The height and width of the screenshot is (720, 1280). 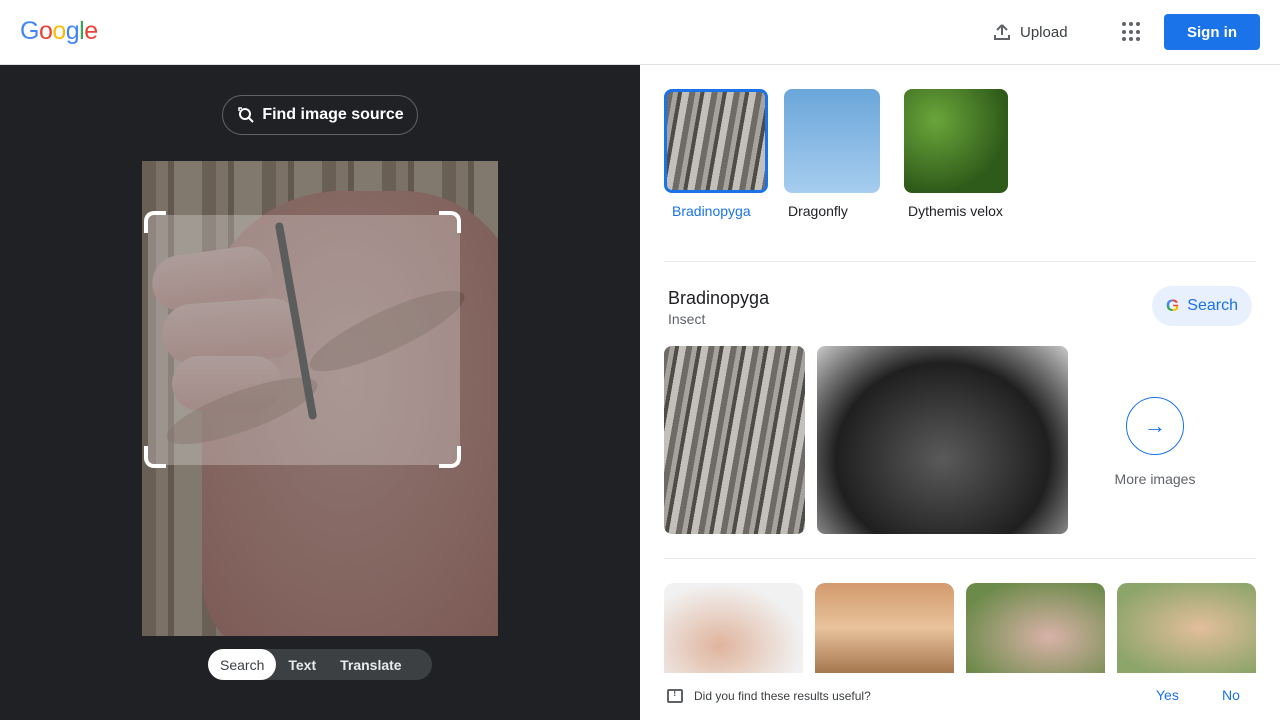 What do you see at coordinates (955, 211) in the screenshot?
I see `chip-label: Dythemis velox` at bounding box center [955, 211].